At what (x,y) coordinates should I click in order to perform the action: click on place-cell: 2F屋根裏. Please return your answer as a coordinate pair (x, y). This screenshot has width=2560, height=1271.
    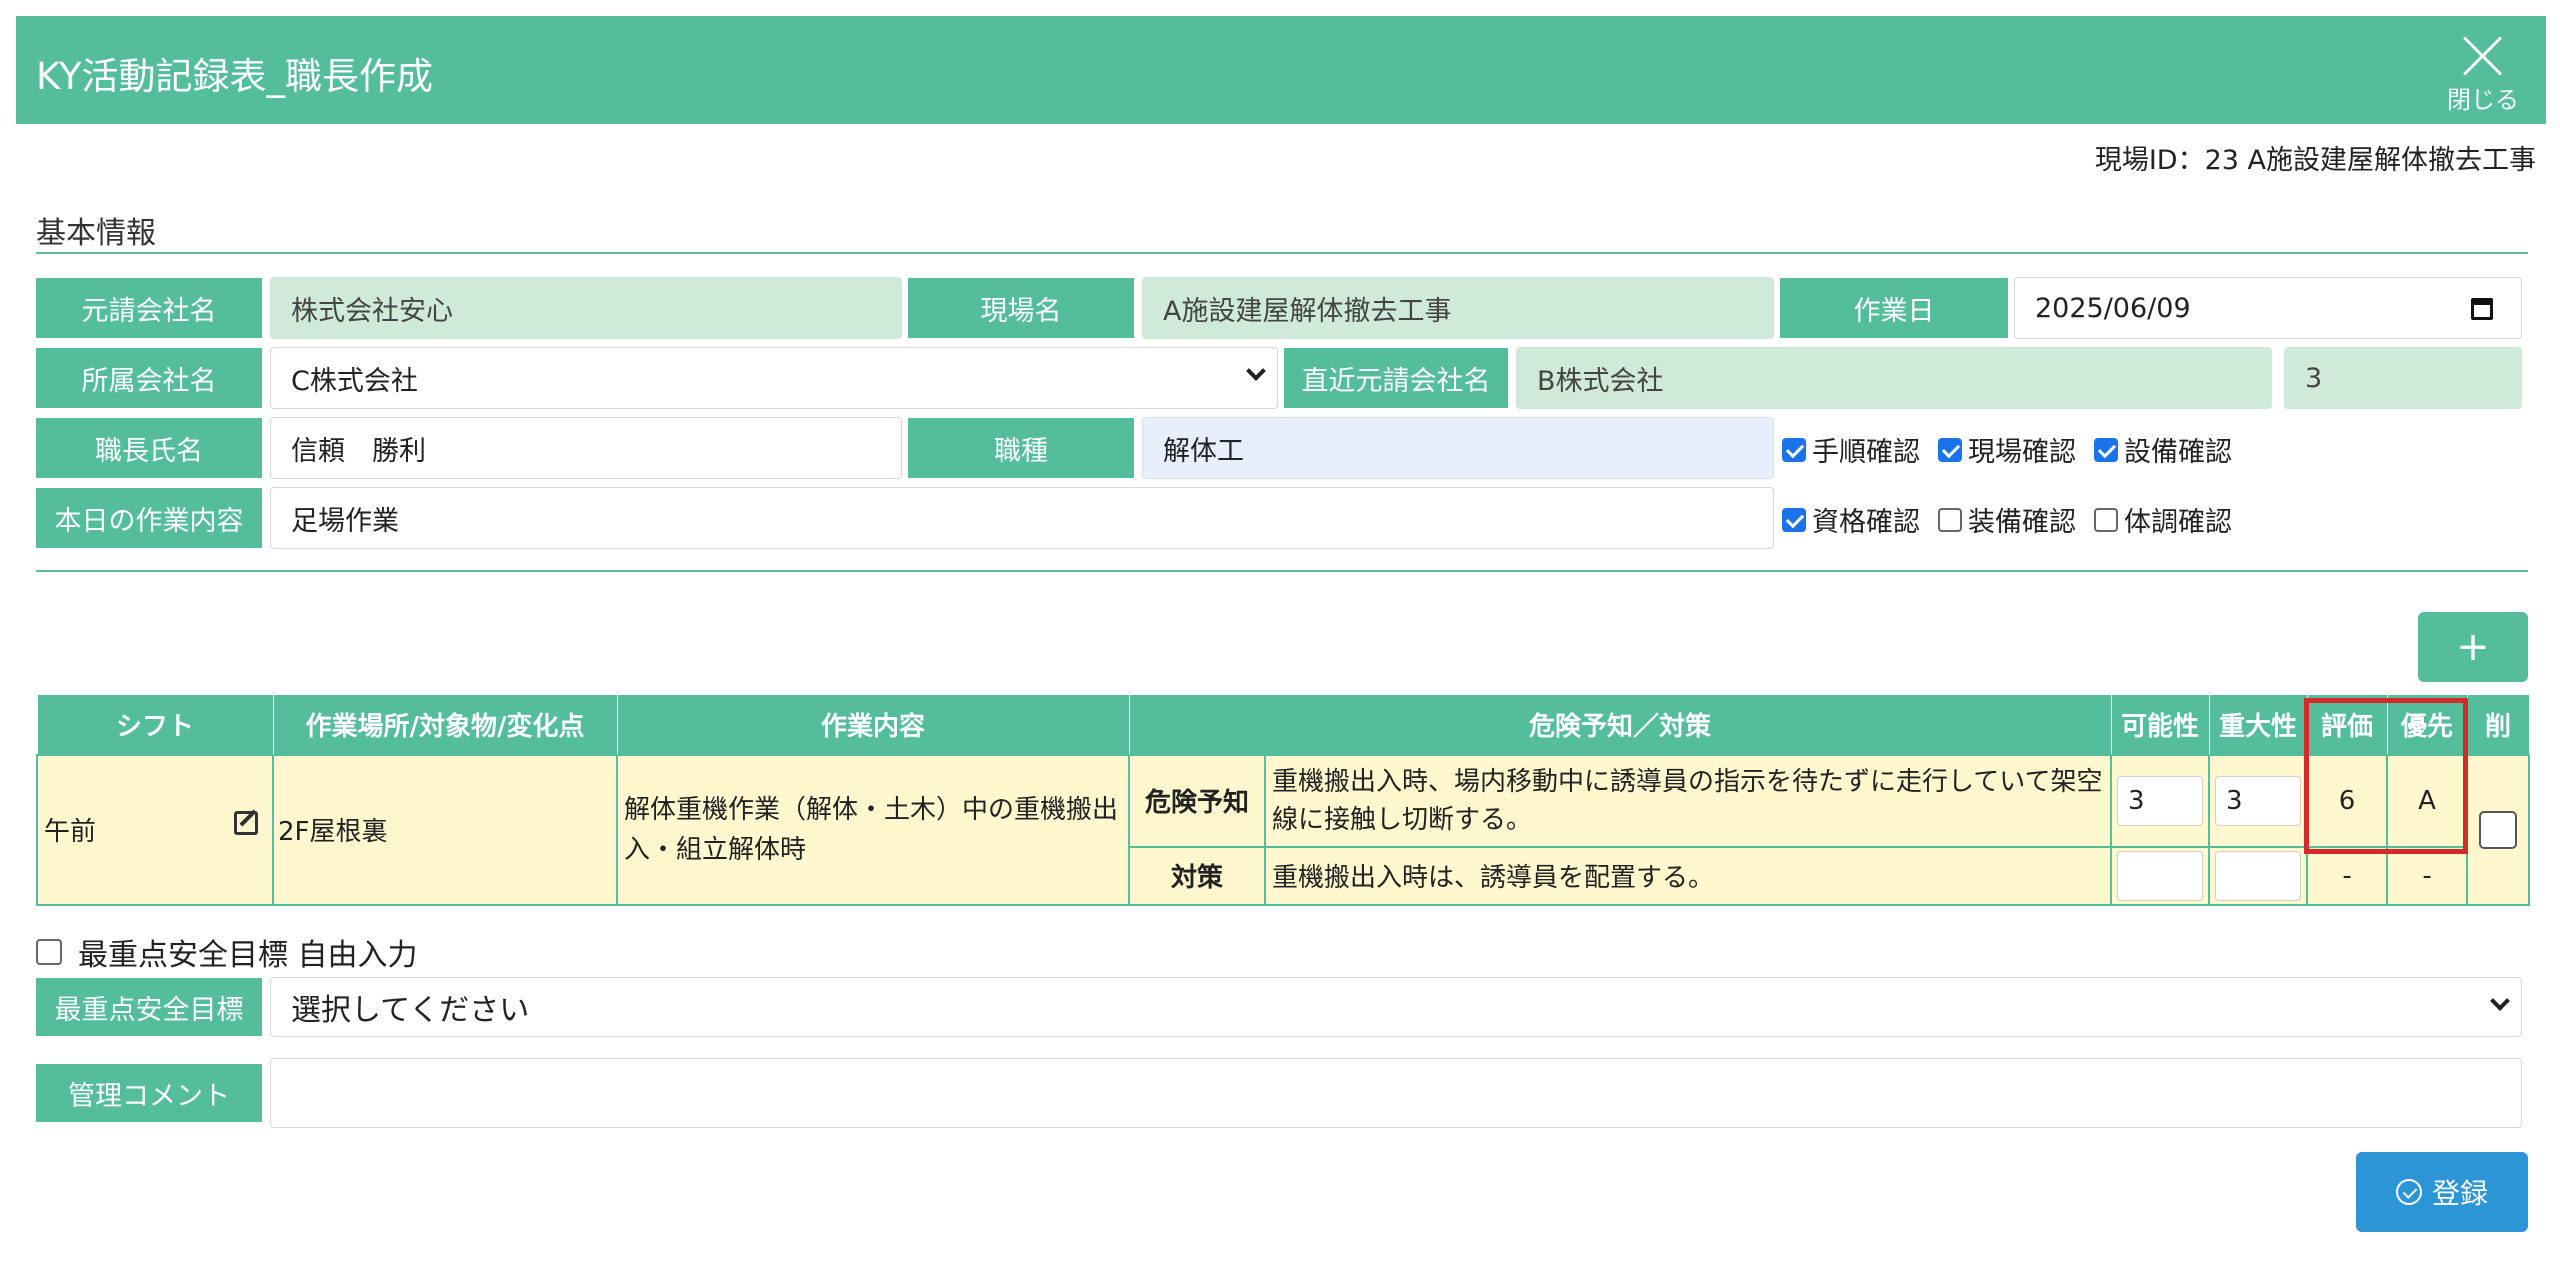
    Looking at the image, I should click on (445, 829).